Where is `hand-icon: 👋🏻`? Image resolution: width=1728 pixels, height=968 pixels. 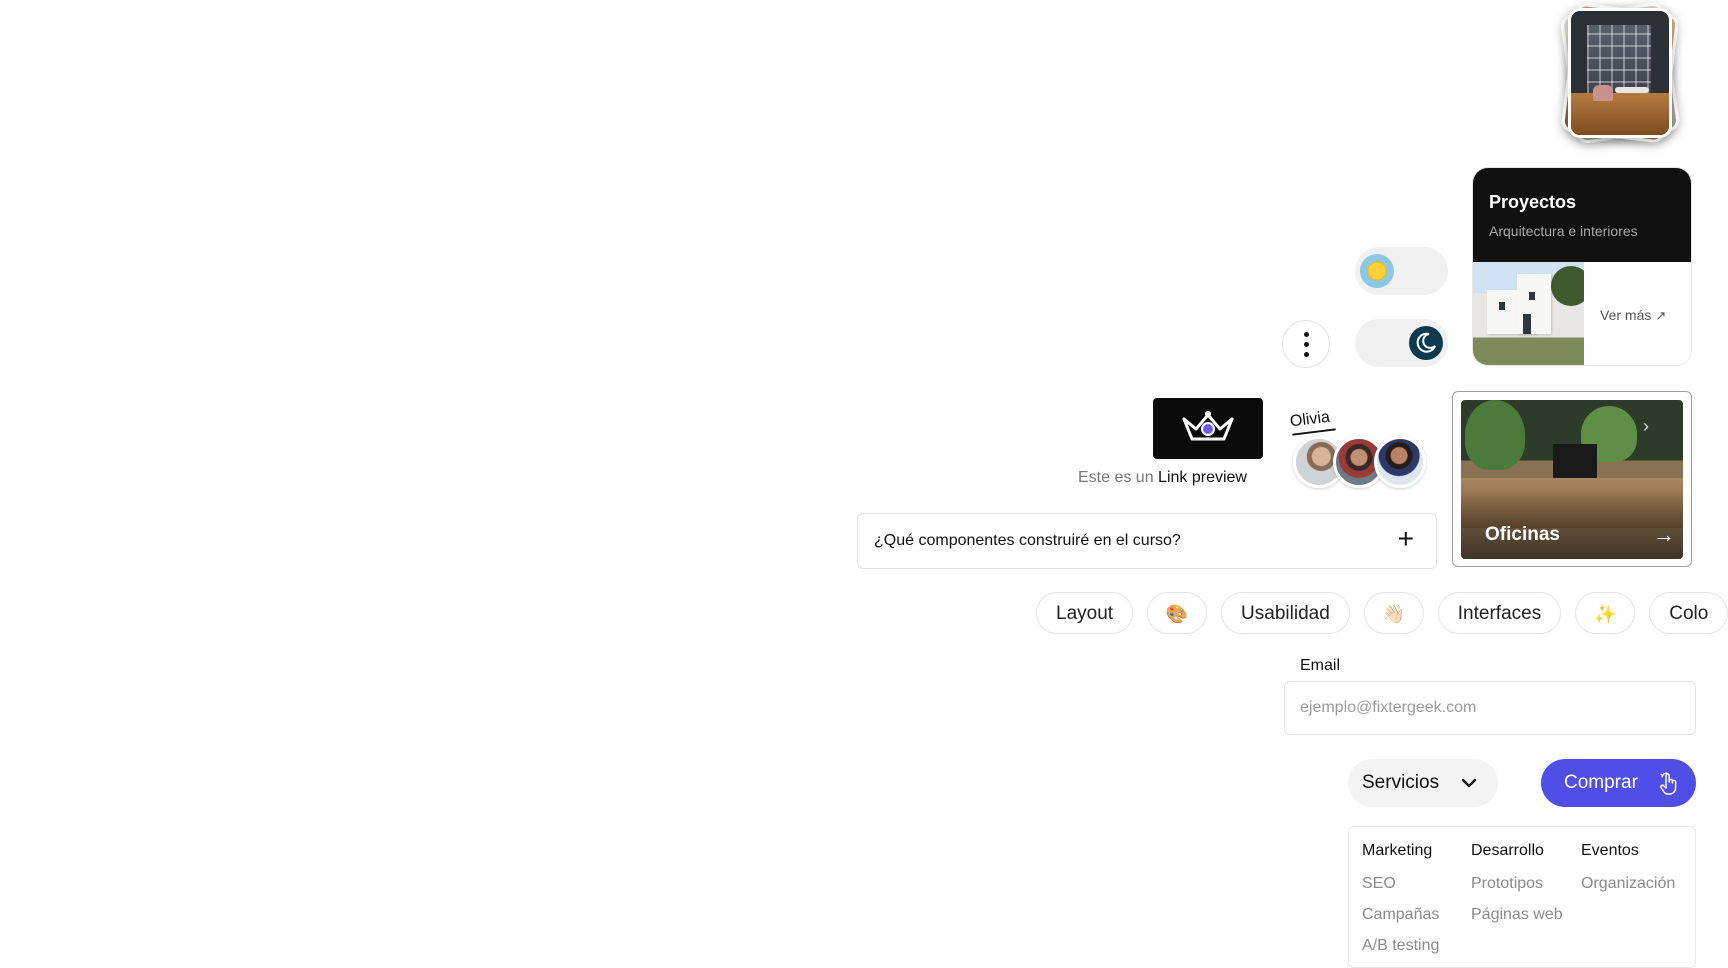
hand-icon: 👋🏻 is located at coordinates (1393, 613).